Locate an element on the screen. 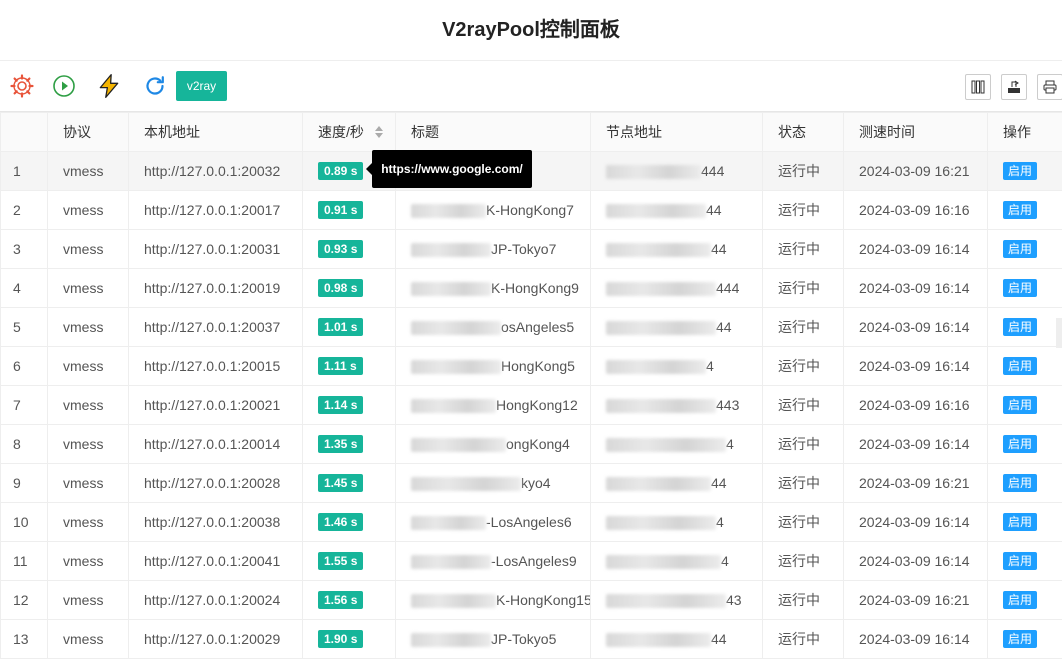  row-action: 启用 is located at coordinates (1024, 639).